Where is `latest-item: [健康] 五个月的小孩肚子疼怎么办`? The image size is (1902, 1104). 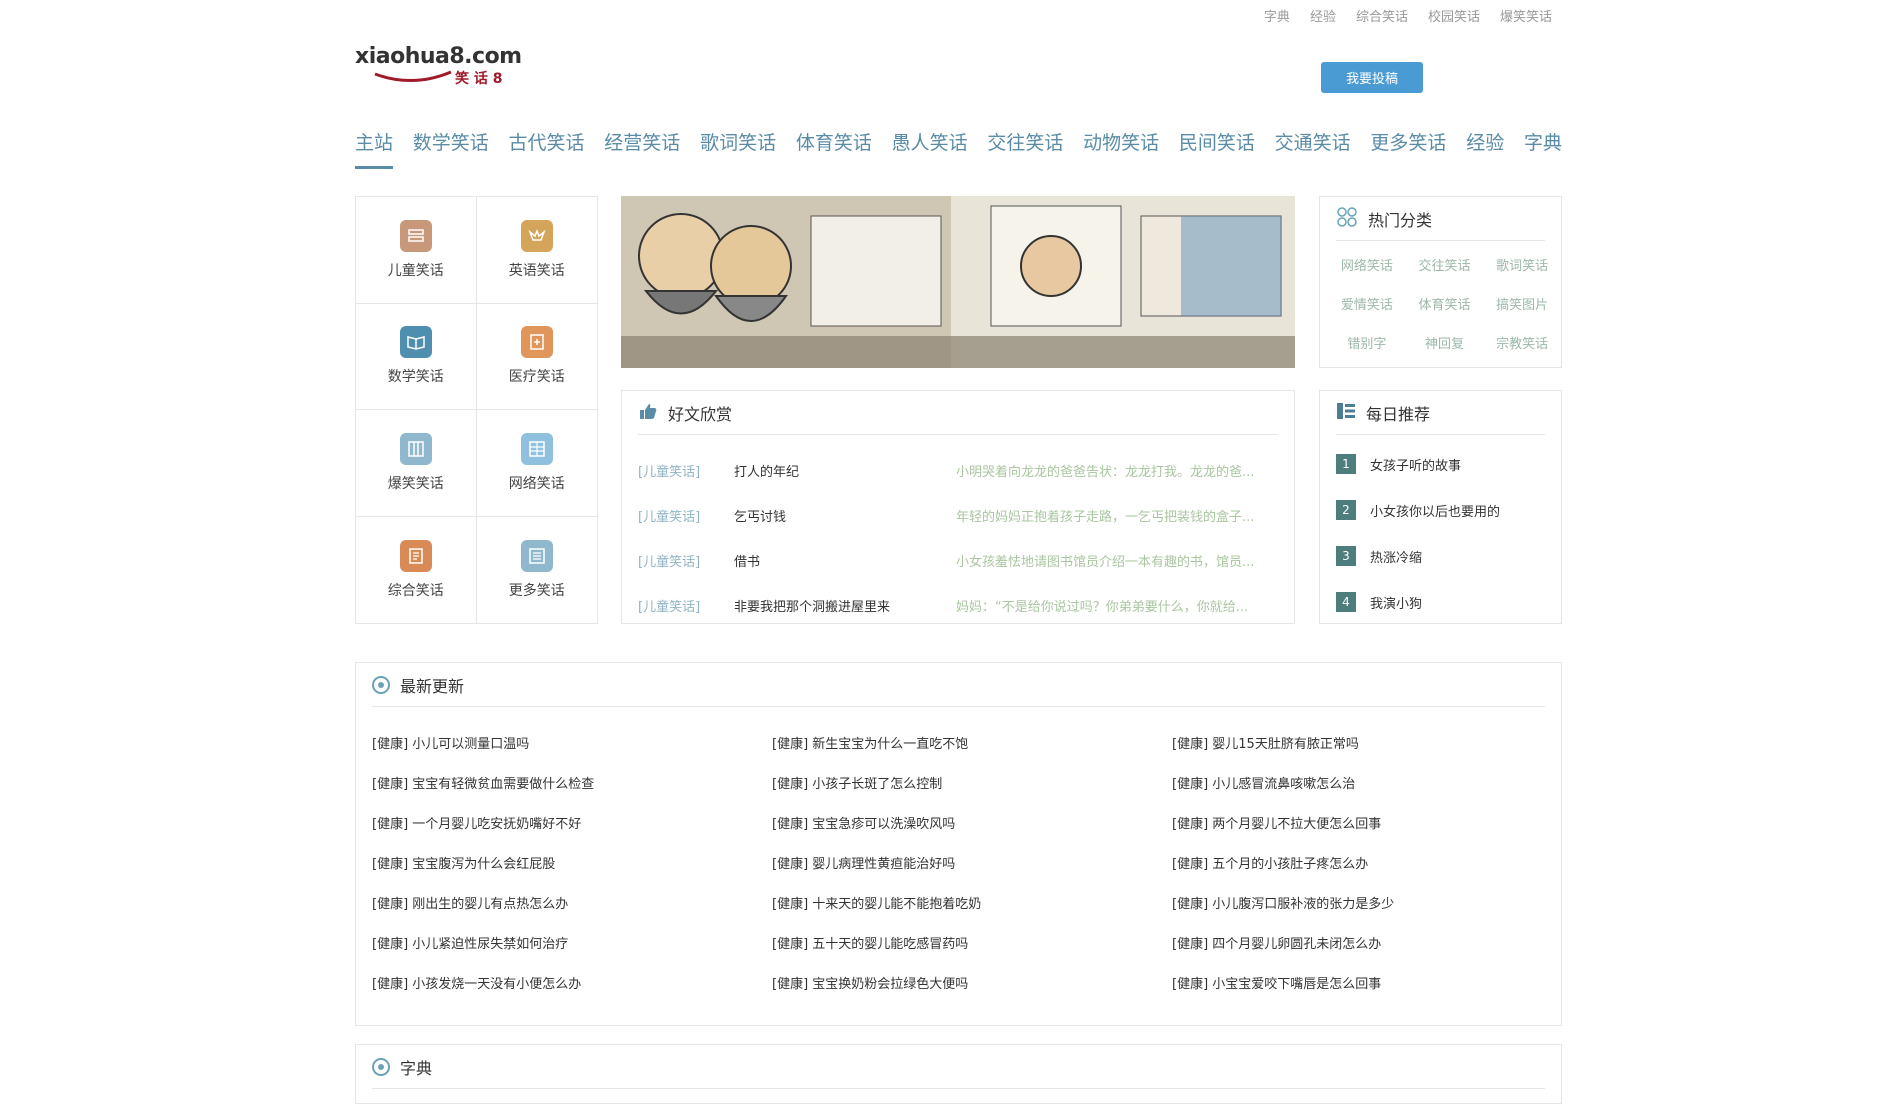
latest-item: [健康] 五个月的小孩肚子疼怎么办 is located at coordinates (1270, 862).